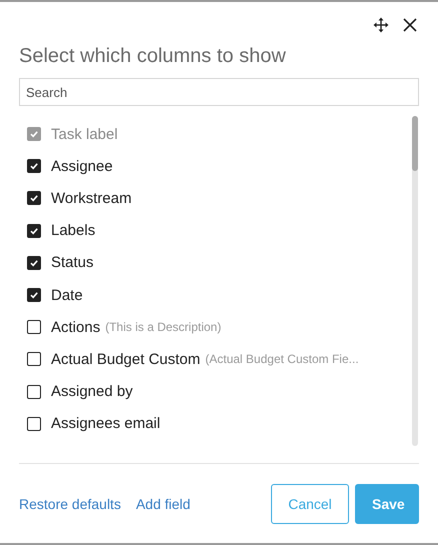 The height and width of the screenshot is (545, 438). Describe the element at coordinates (381, 25) in the screenshot. I see `move-icon` at that location.